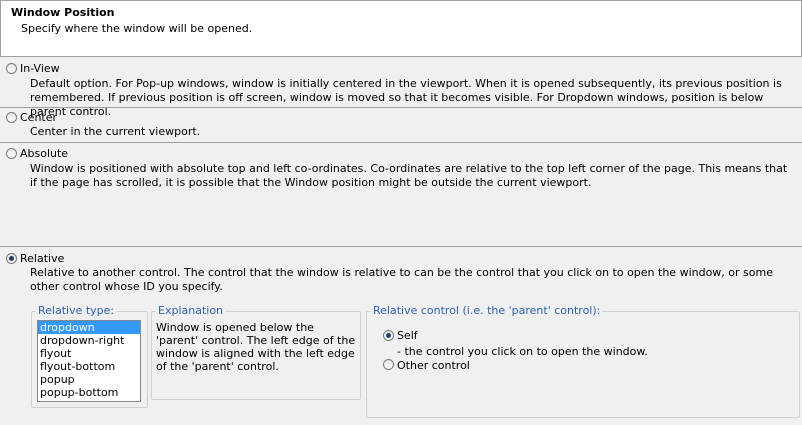 This screenshot has width=802, height=425. I want to click on radio-in-view, so click(11, 68).